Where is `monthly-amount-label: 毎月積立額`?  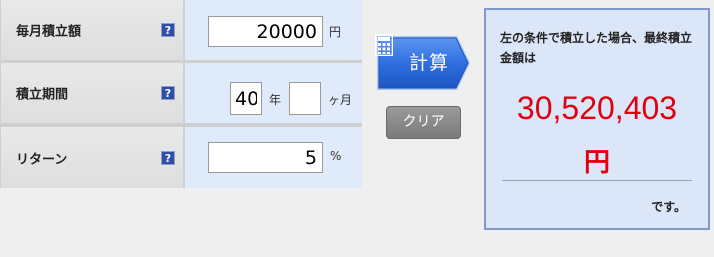
monthly-amount-label: 毎月積立額 is located at coordinates (49, 32).